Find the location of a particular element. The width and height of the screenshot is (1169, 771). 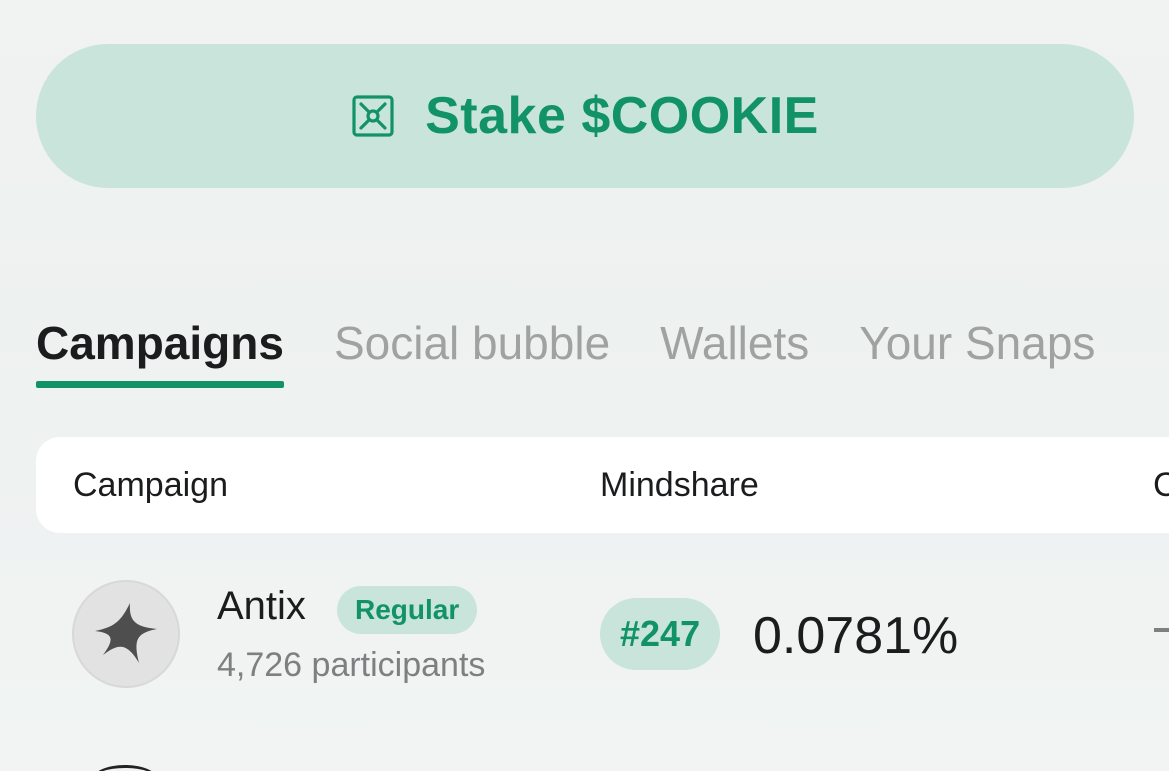

column-header-campaign: Campaign is located at coordinates (150, 485).